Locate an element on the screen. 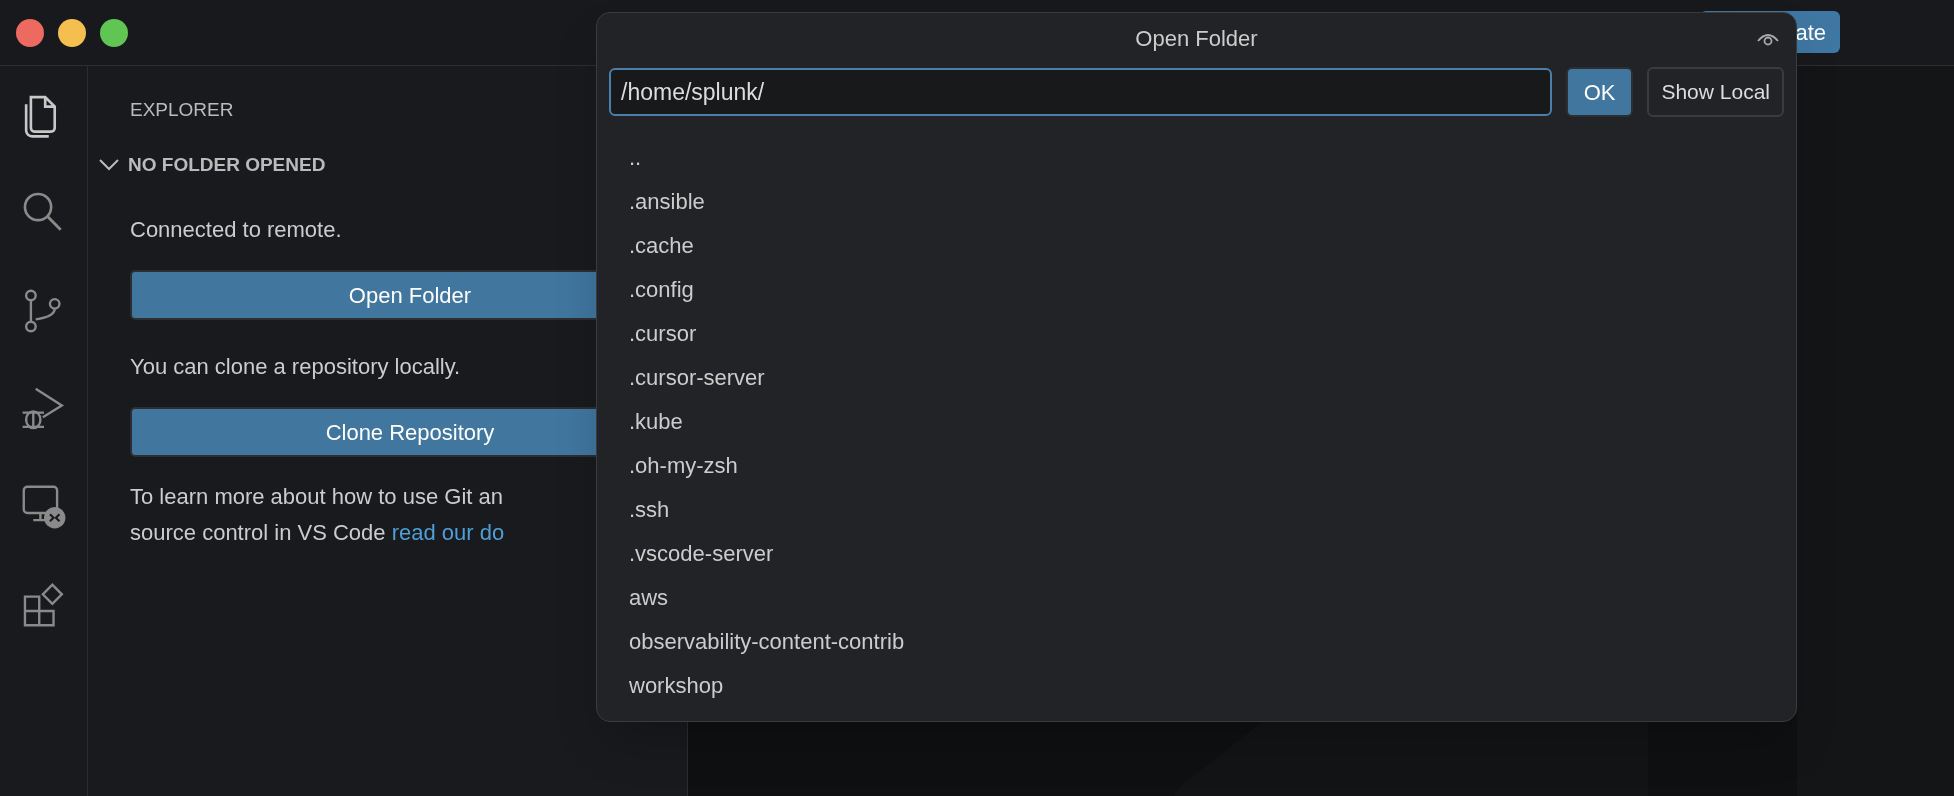  show-local-button: Show Local is located at coordinates (1715, 92).